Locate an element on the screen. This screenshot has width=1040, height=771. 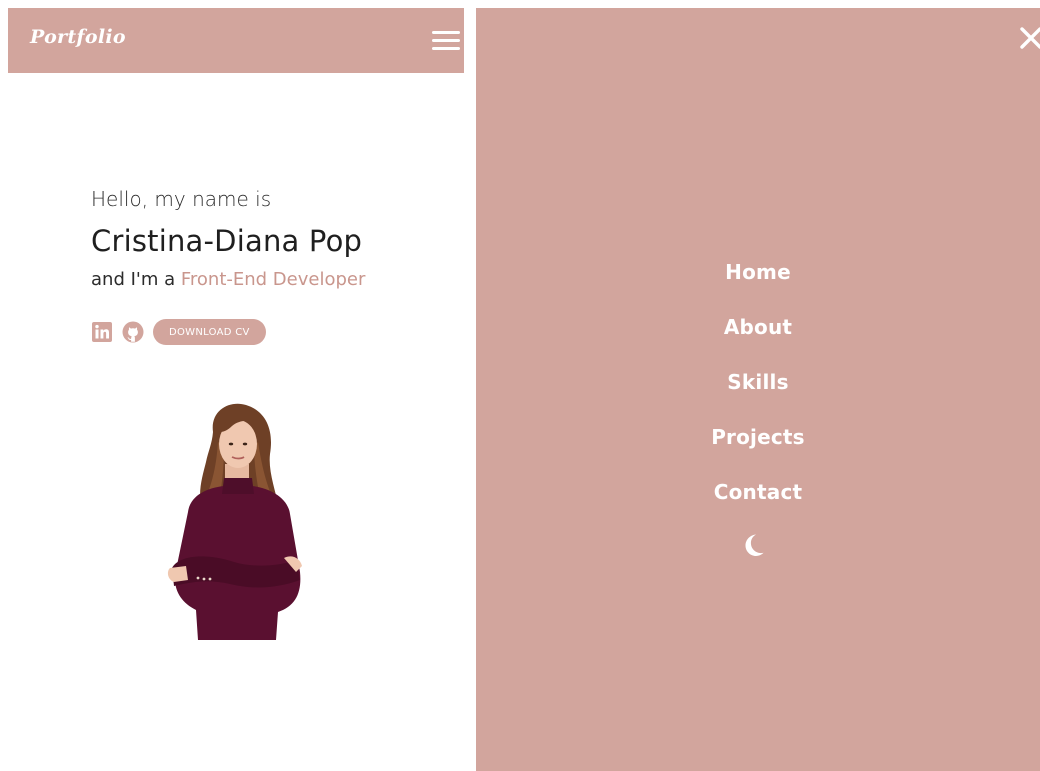
developer-name: Cristina-Diana Pop is located at coordinates (227, 241).